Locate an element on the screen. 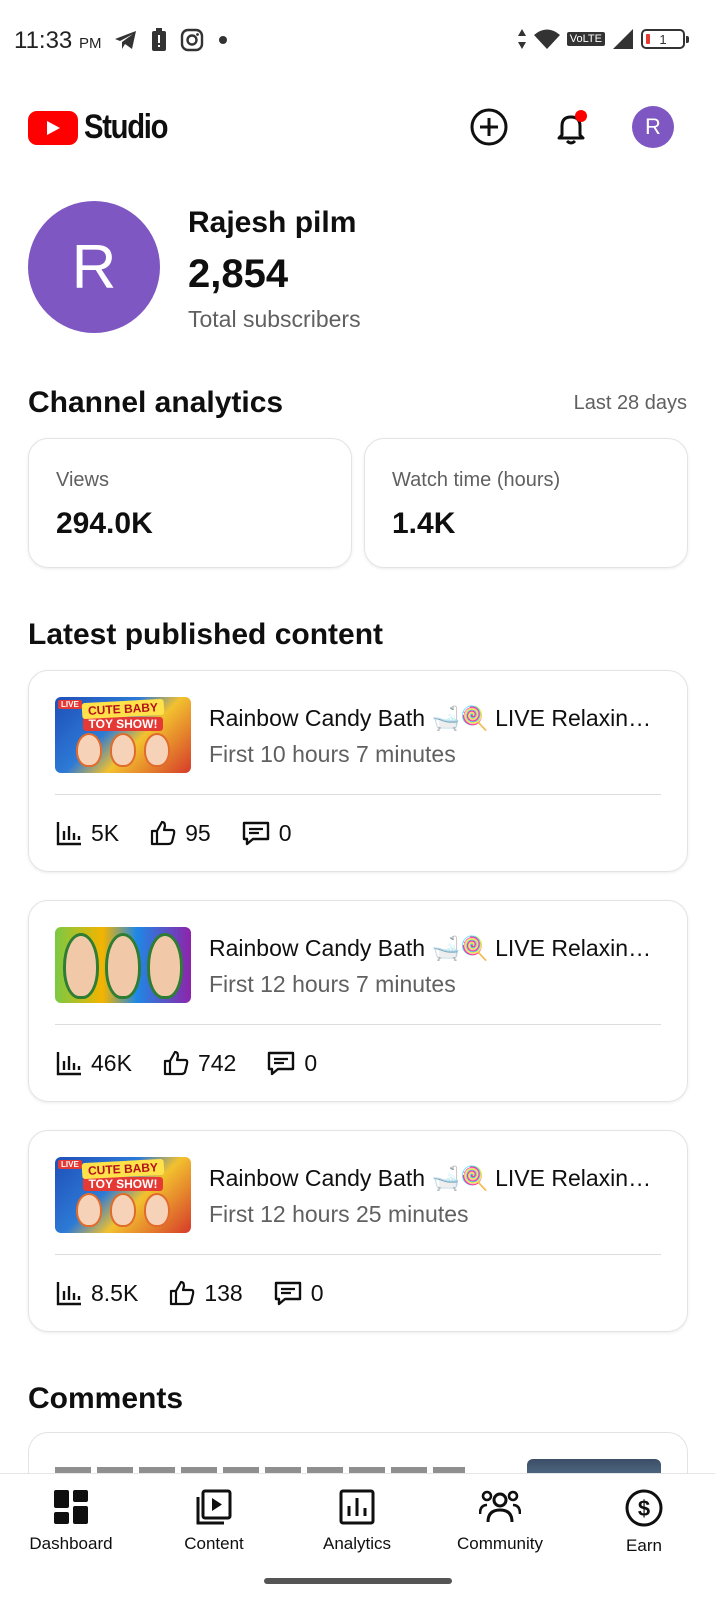 The image size is (715, 1600). community-icon is located at coordinates (500, 1506).